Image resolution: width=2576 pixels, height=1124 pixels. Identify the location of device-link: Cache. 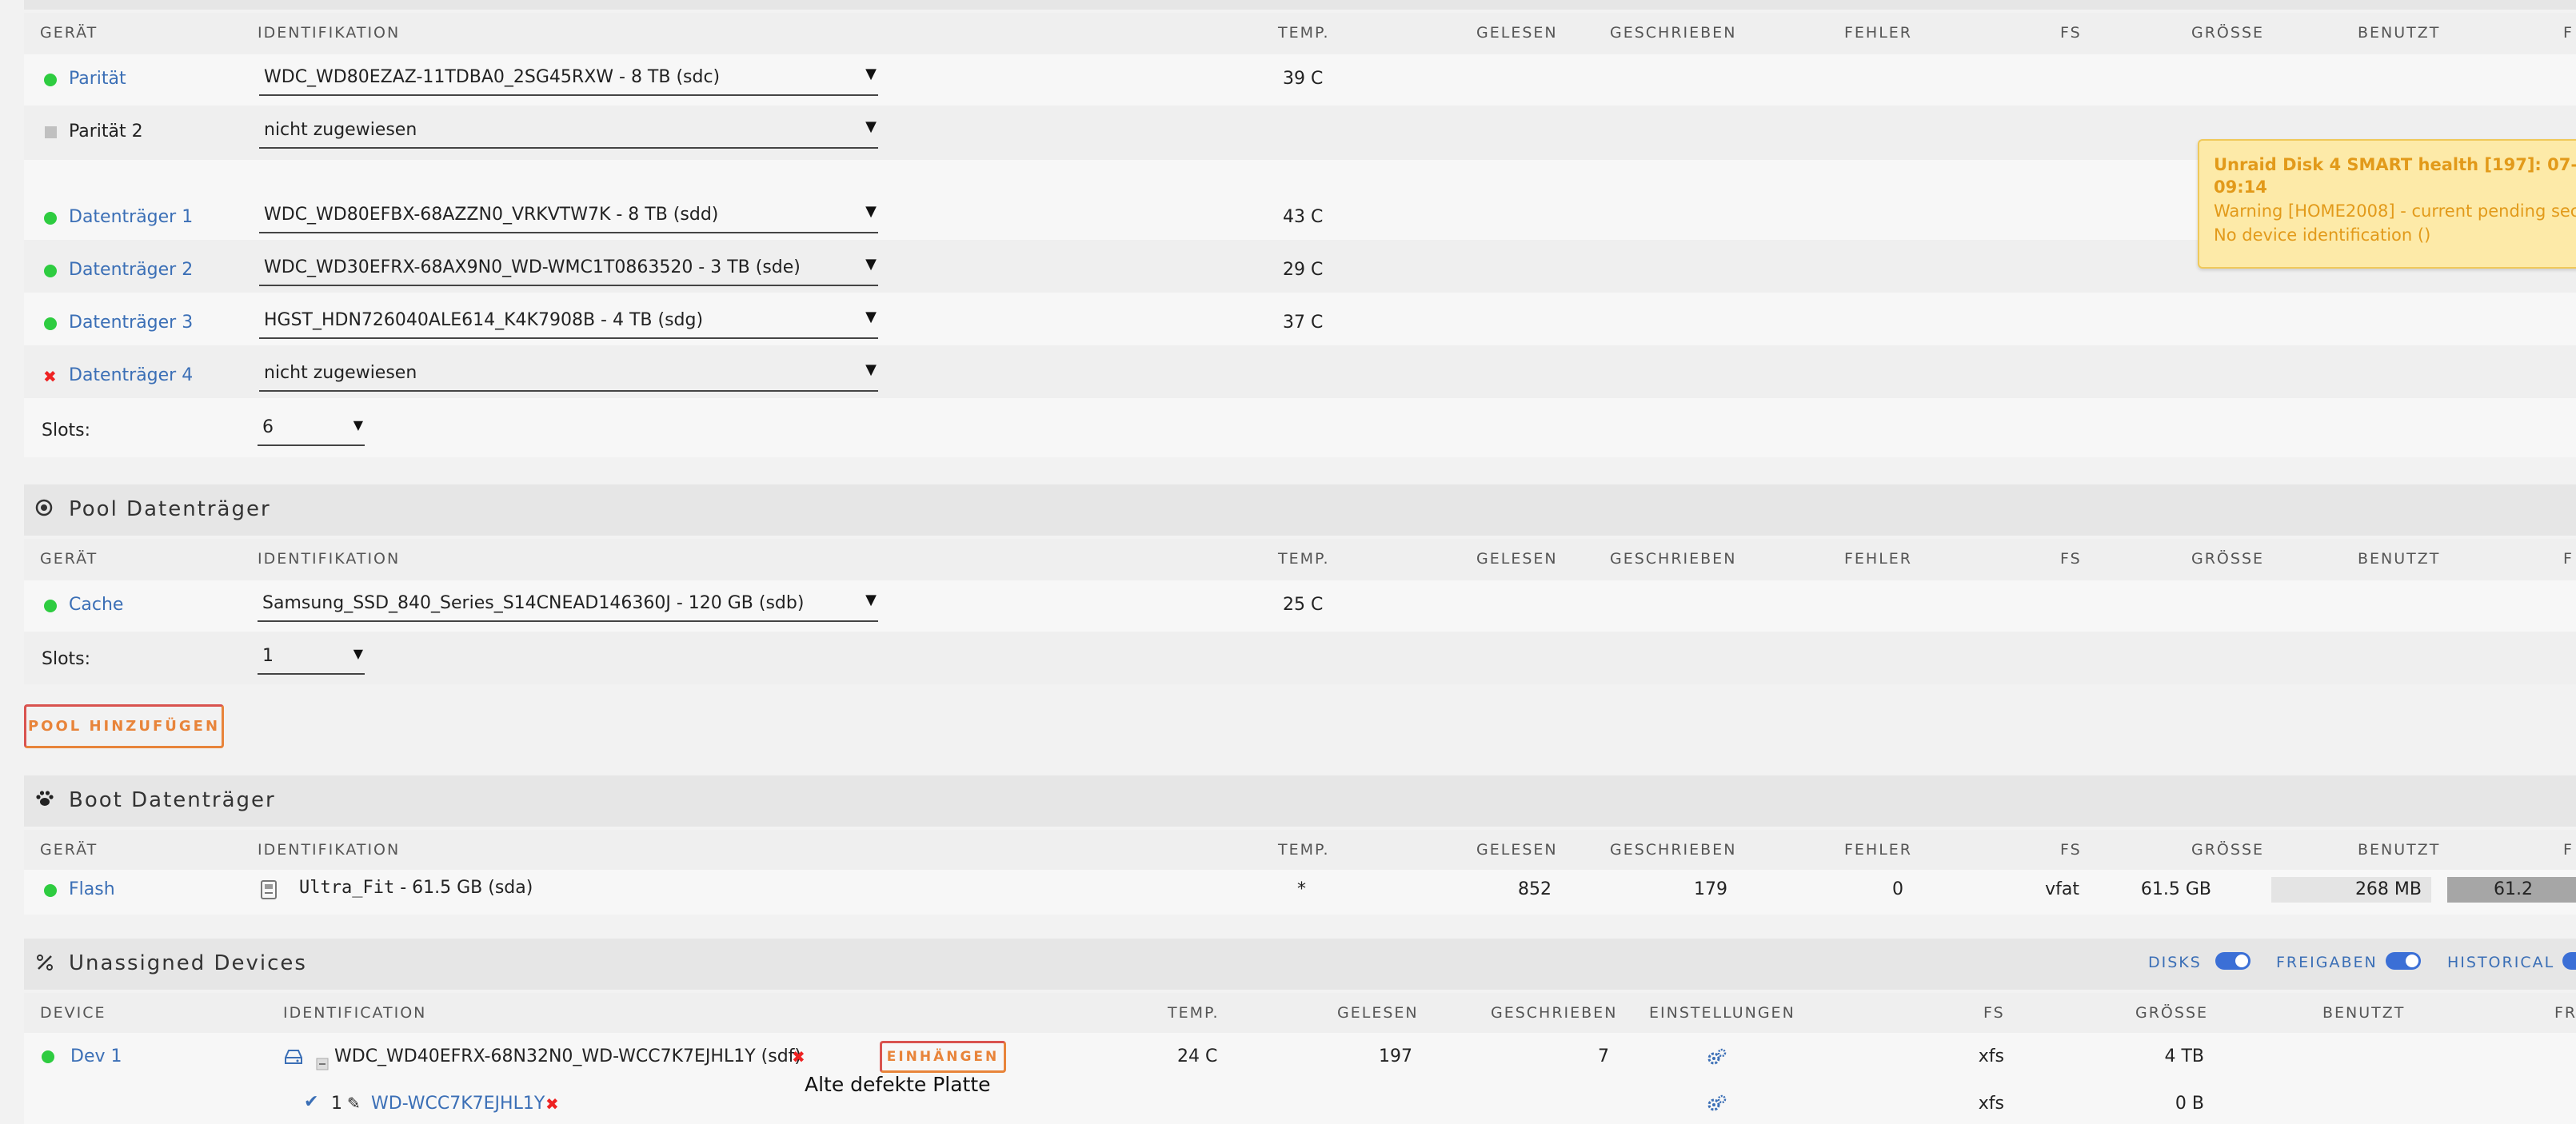
(96, 605).